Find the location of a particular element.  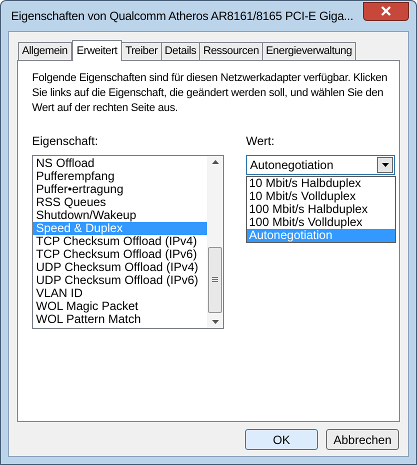

grip-icon is located at coordinates (215, 280).